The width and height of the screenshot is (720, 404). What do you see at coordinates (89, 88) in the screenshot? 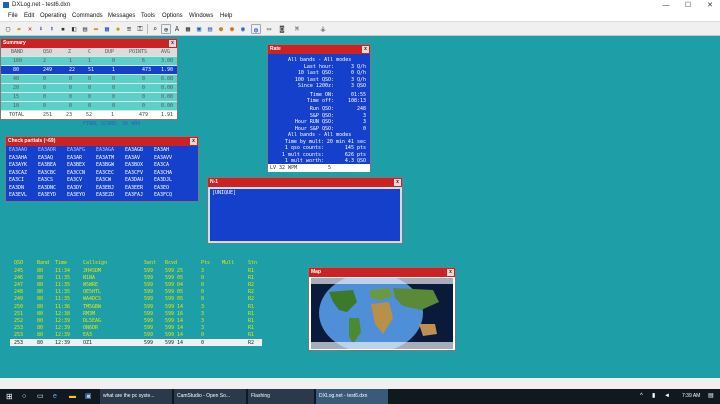
I see `summary-row: 20 0 0 0 0 0 0.00` at bounding box center [89, 88].